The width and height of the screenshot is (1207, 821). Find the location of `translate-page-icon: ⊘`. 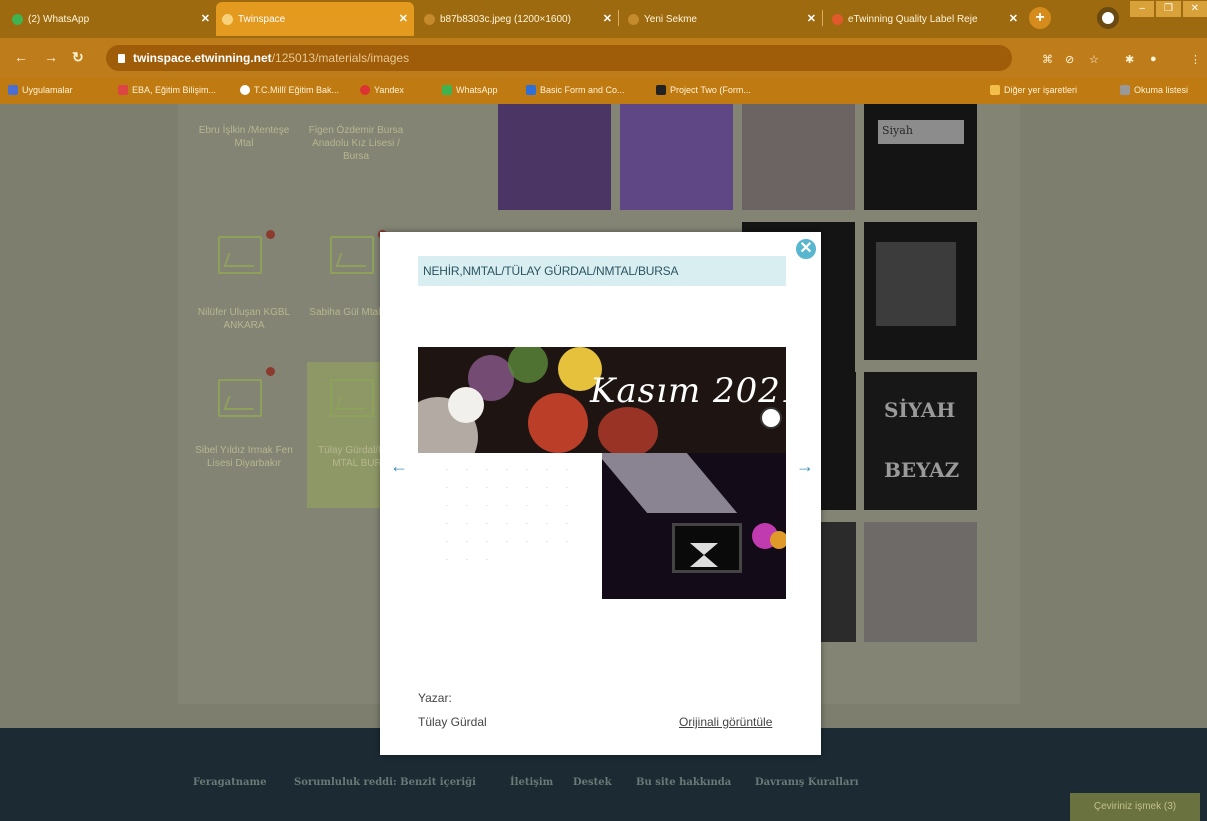

translate-page-icon: ⊘ is located at coordinates (1069, 59).